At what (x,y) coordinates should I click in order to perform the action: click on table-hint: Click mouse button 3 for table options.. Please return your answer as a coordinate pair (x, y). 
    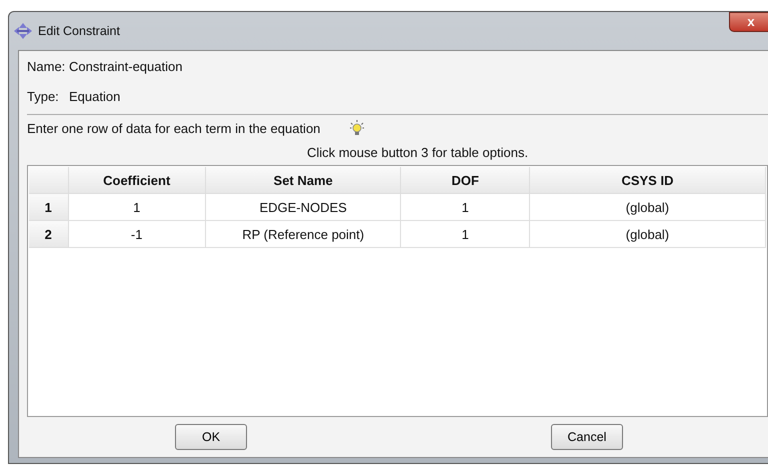
    Looking at the image, I should click on (418, 153).